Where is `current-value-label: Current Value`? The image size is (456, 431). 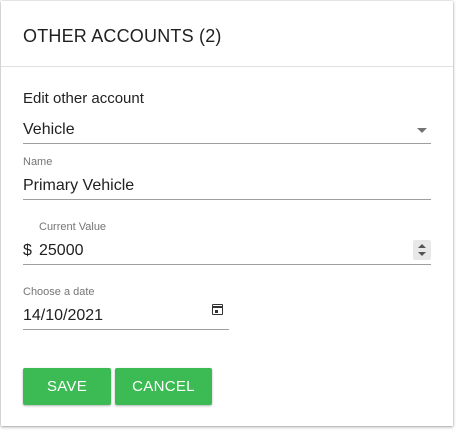
current-value-label: Current Value is located at coordinates (73, 227).